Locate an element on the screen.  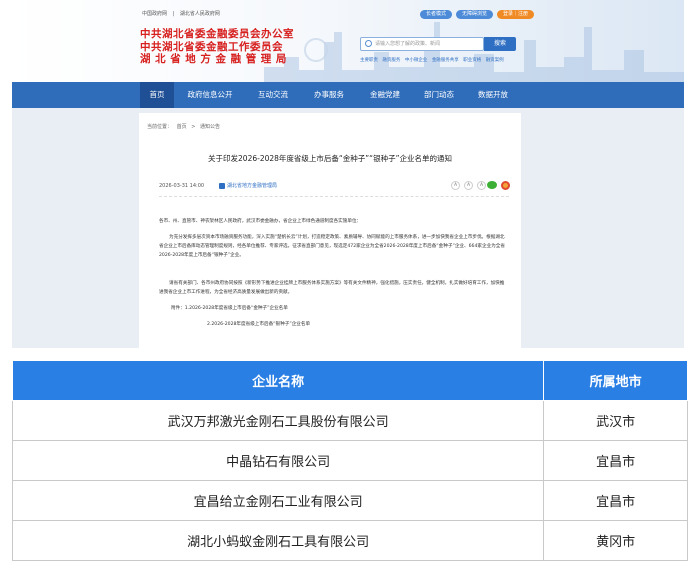
search-input: 请输入您想了解的政策、新闻 is located at coordinates (422, 44).